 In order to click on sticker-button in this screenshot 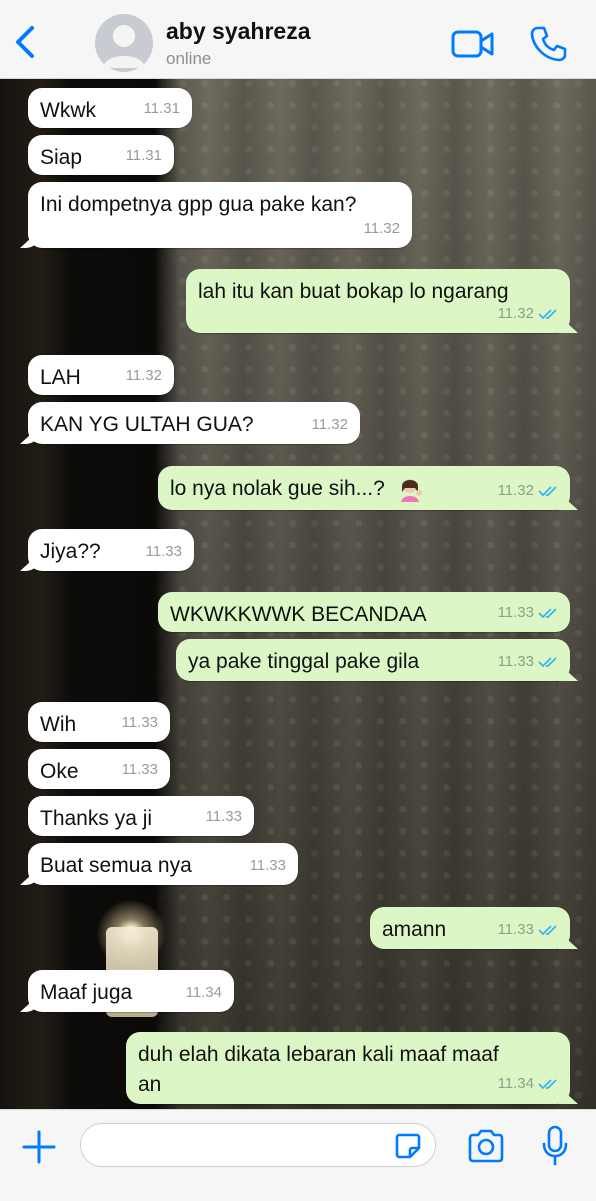, I will do `click(408, 1146)`.